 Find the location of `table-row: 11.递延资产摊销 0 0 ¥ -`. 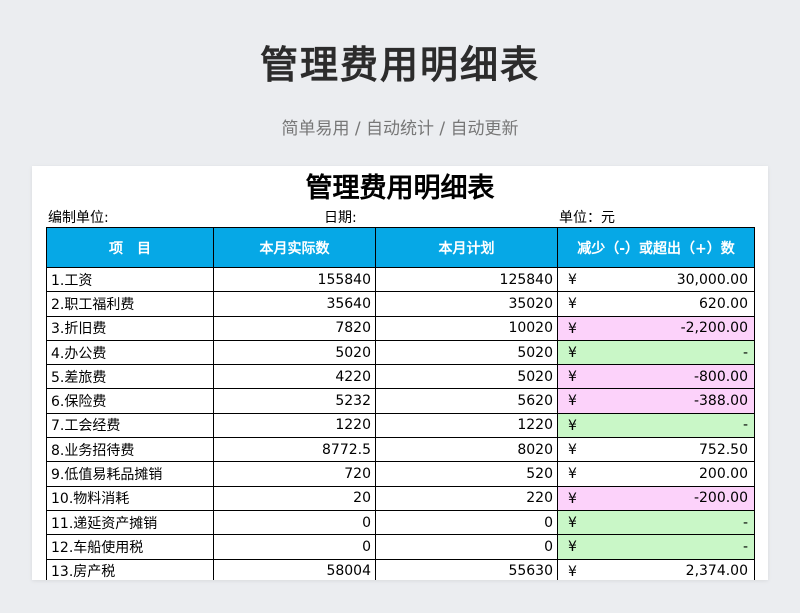

table-row: 11.递延资产摊销 0 0 ¥ - is located at coordinates (400, 522).